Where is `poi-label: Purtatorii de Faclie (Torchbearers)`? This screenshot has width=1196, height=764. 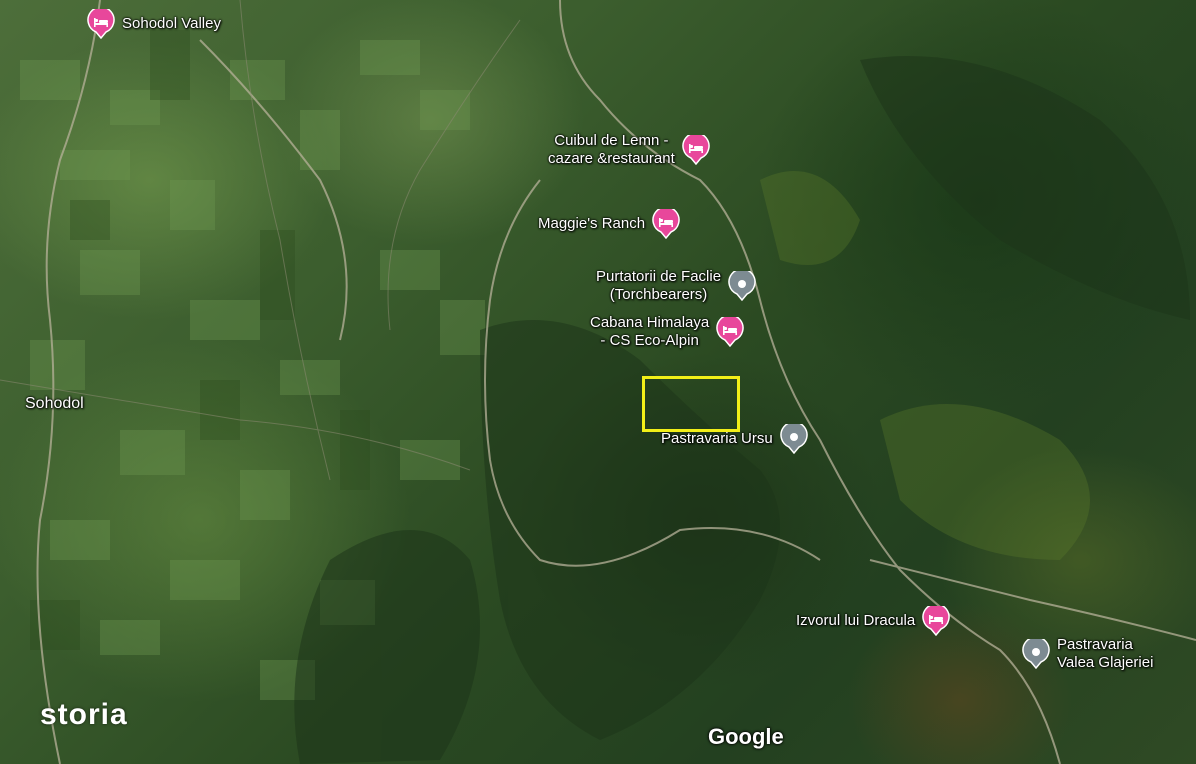 poi-label: Purtatorii de Faclie (Torchbearers) is located at coordinates (659, 285).